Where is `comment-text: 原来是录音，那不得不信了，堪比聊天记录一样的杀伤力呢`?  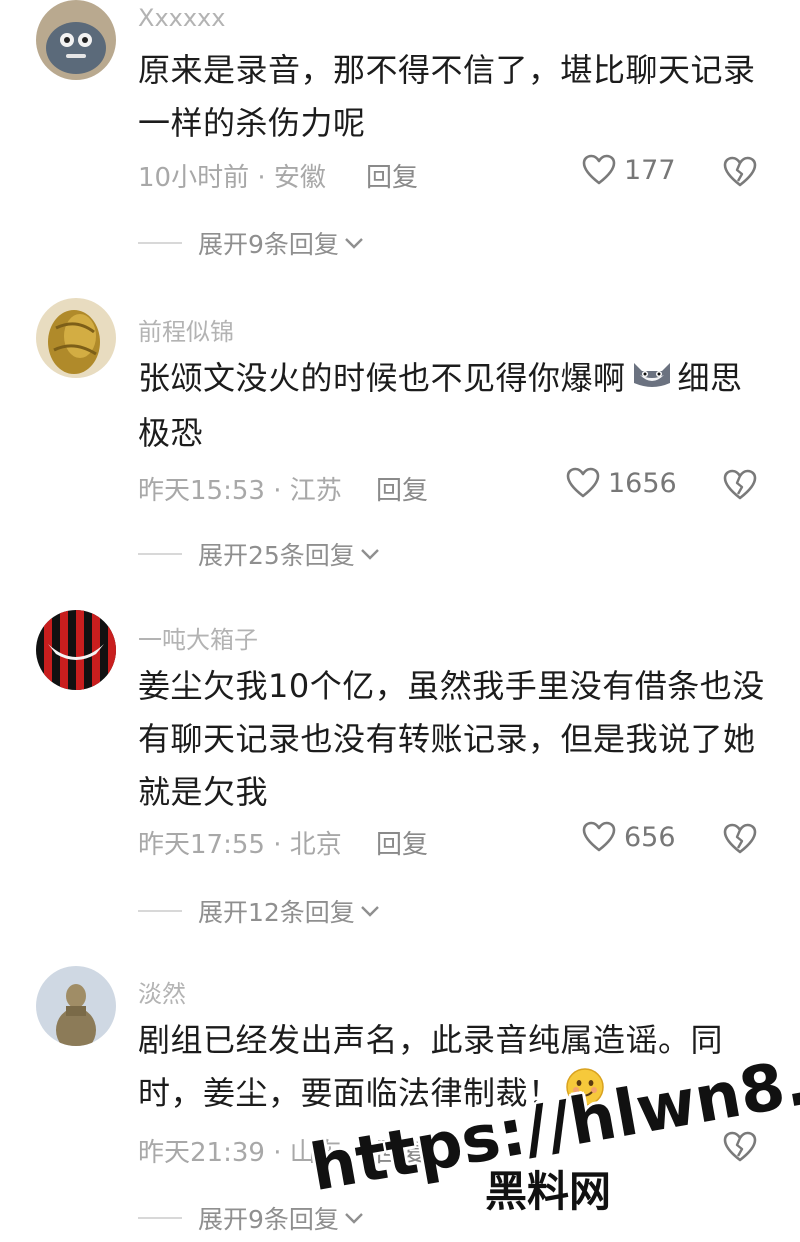
comment-text: 原来是录音，那不得不信了，堪比聊天记录一样的杀伤力呢 is located at coordinates (447, 96).